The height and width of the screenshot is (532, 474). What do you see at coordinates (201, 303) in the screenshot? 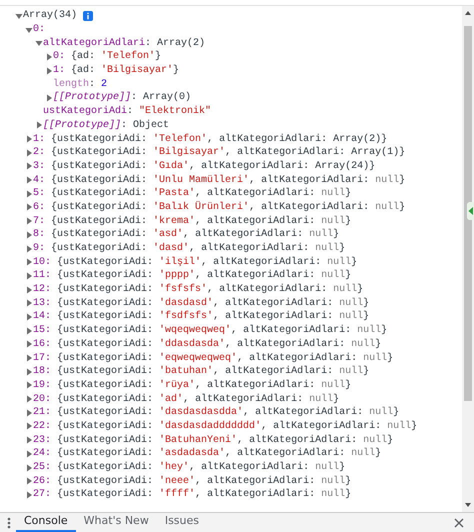
I see `console-entry: 13: {ustKategoriAdi: 'dasdasd', altKategoriAdlari: null}` at bounding box center [201, 303].